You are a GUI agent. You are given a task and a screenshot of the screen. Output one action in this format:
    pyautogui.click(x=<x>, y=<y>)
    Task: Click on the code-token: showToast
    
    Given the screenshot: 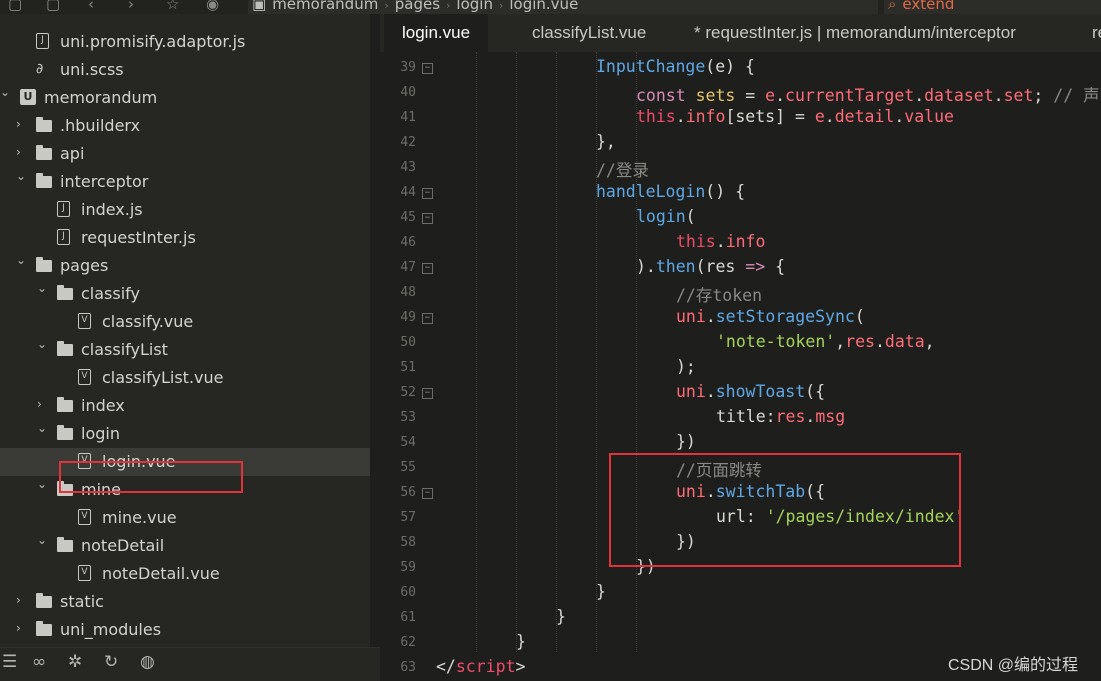 What is the action you would take?
    pyautogui.click(x=760, y=391)
    